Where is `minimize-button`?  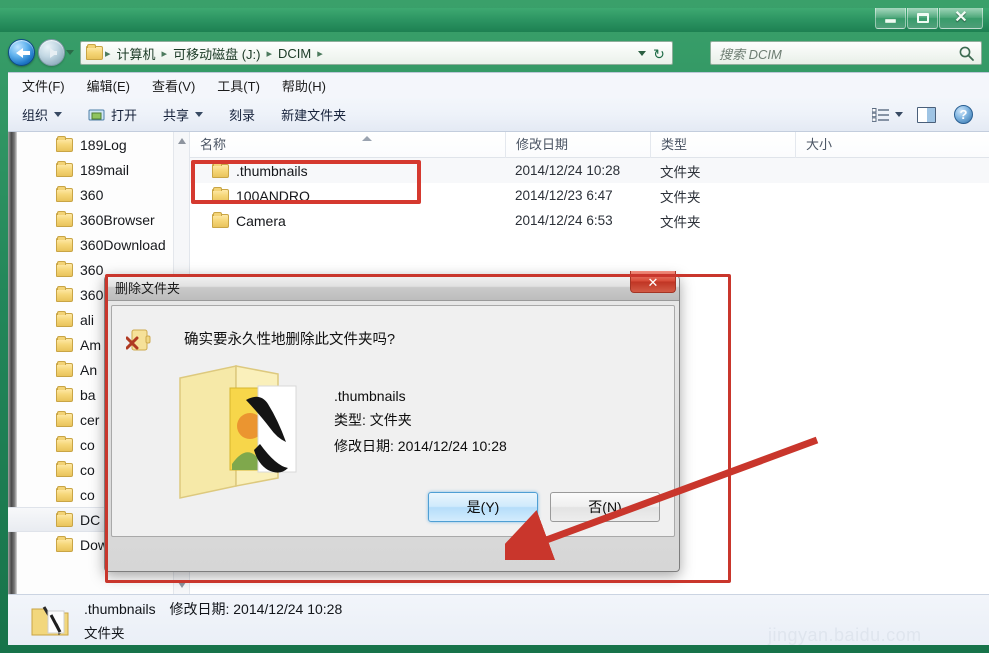 minimize-button is located at coordinates (890, 18).